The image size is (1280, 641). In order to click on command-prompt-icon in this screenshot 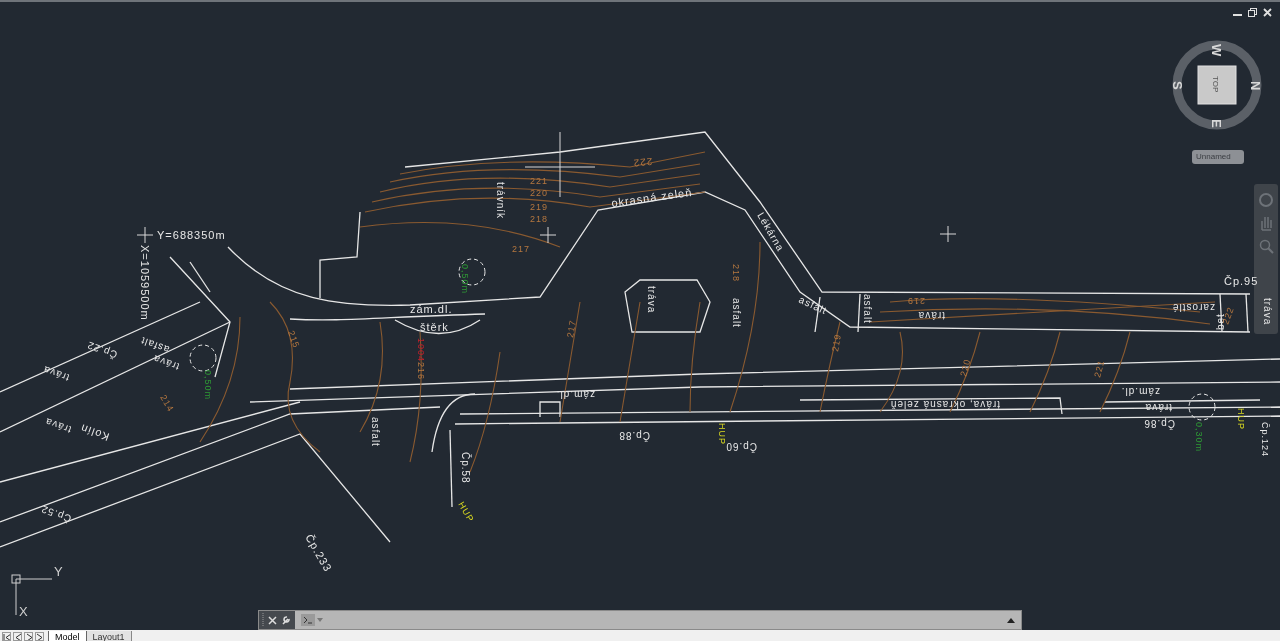, I will do `click(308, 620)`.